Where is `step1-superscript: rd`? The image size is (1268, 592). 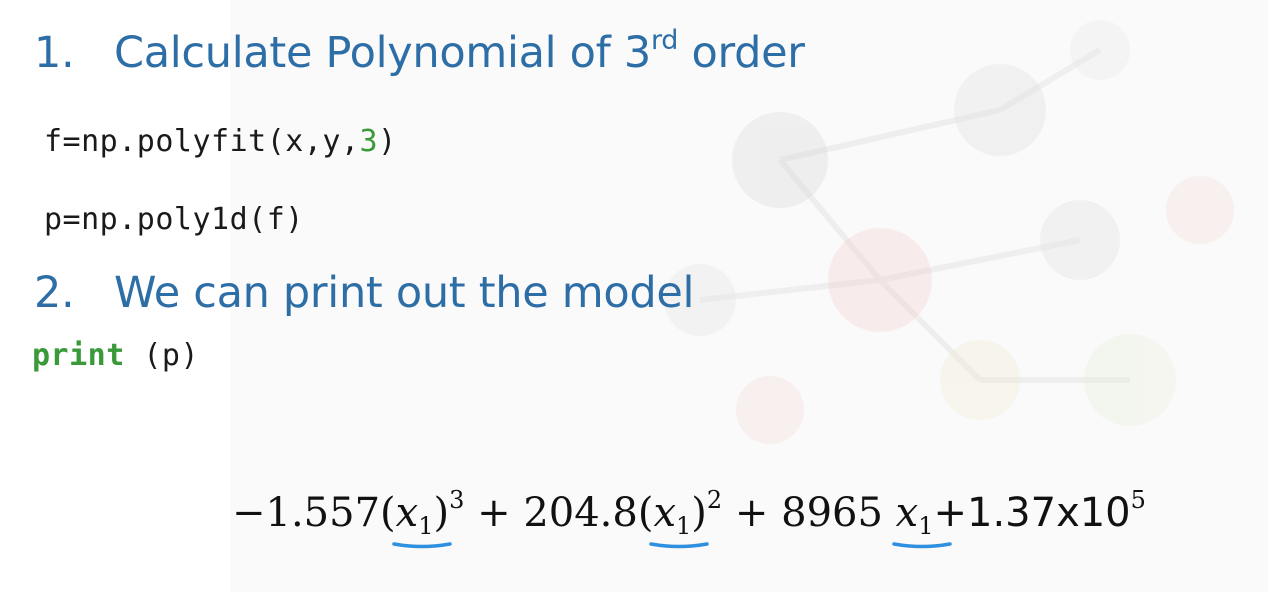
step1-superscript: rd is located at coordinates (664, 40).